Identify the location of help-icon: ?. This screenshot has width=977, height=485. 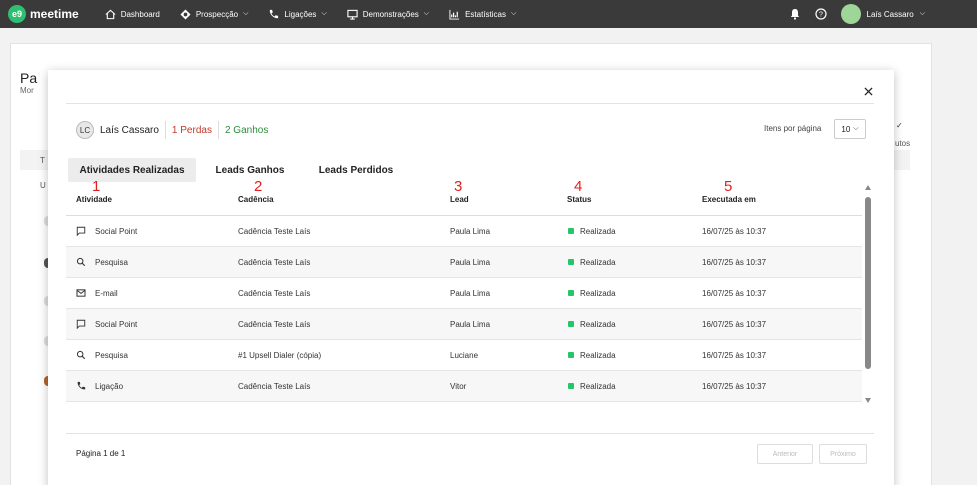
(820, 14).